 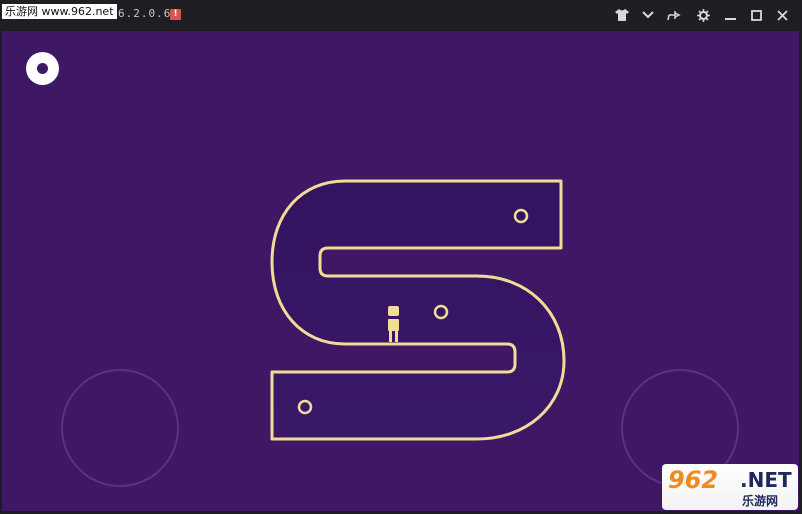 What do you see at coordinates (674, 15) in the screenshot?
I see `pin-icon` at bounding box center [674, 15].